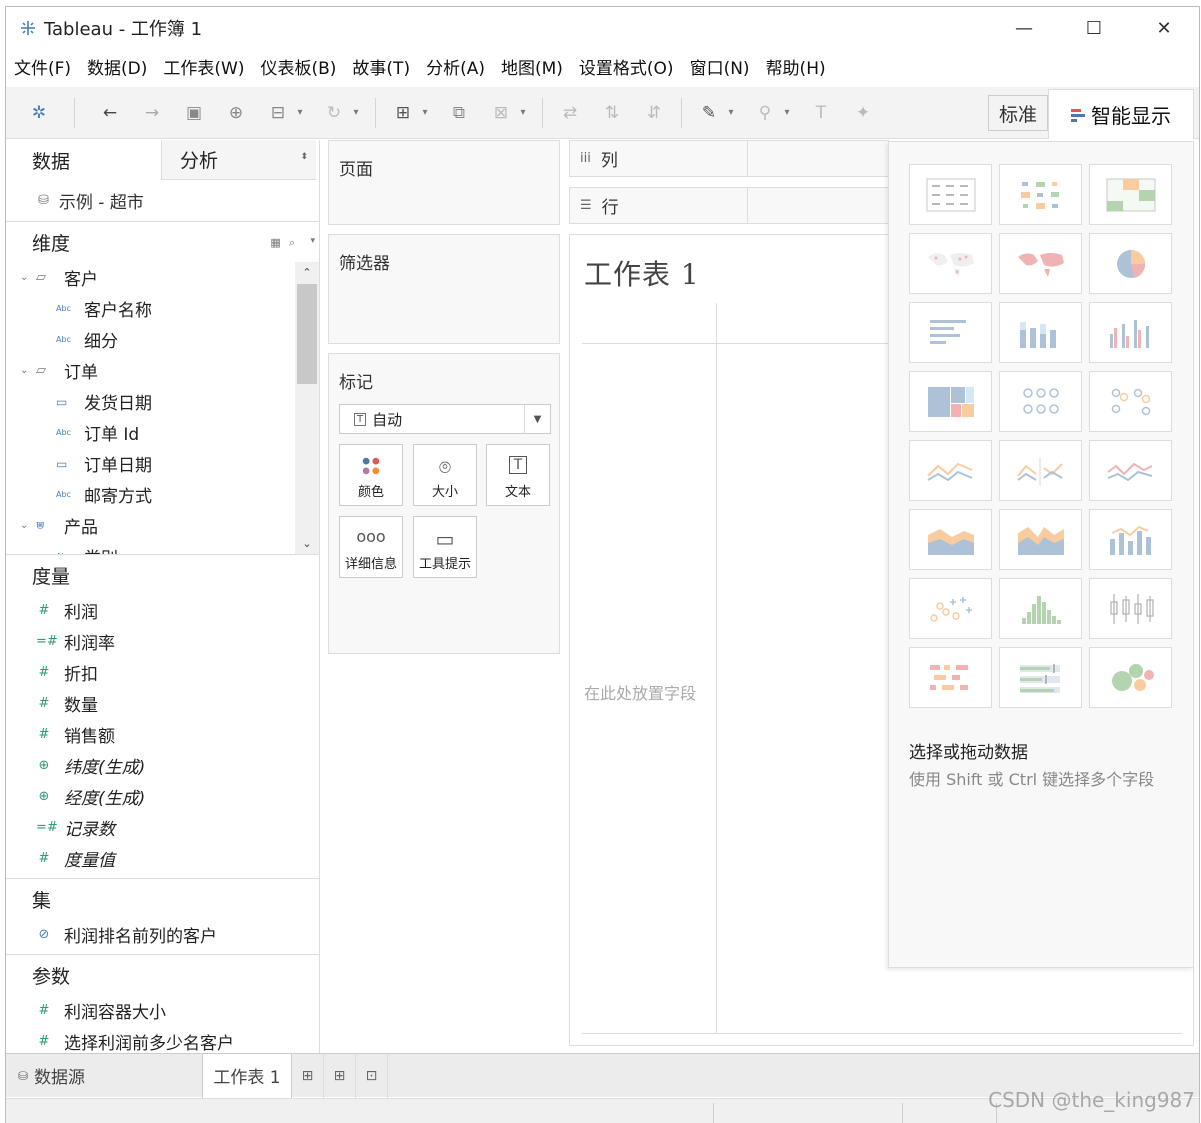  I want to click on measure-field: =# 记录数, so click(162, 827).